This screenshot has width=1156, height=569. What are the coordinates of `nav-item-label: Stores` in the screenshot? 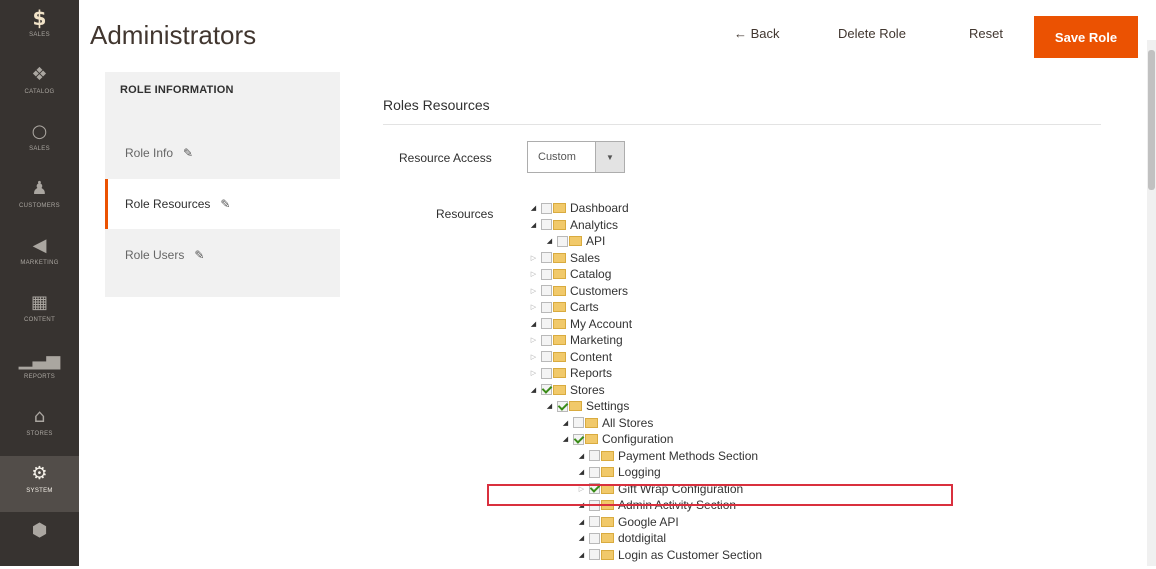 It's located at (39, 434).